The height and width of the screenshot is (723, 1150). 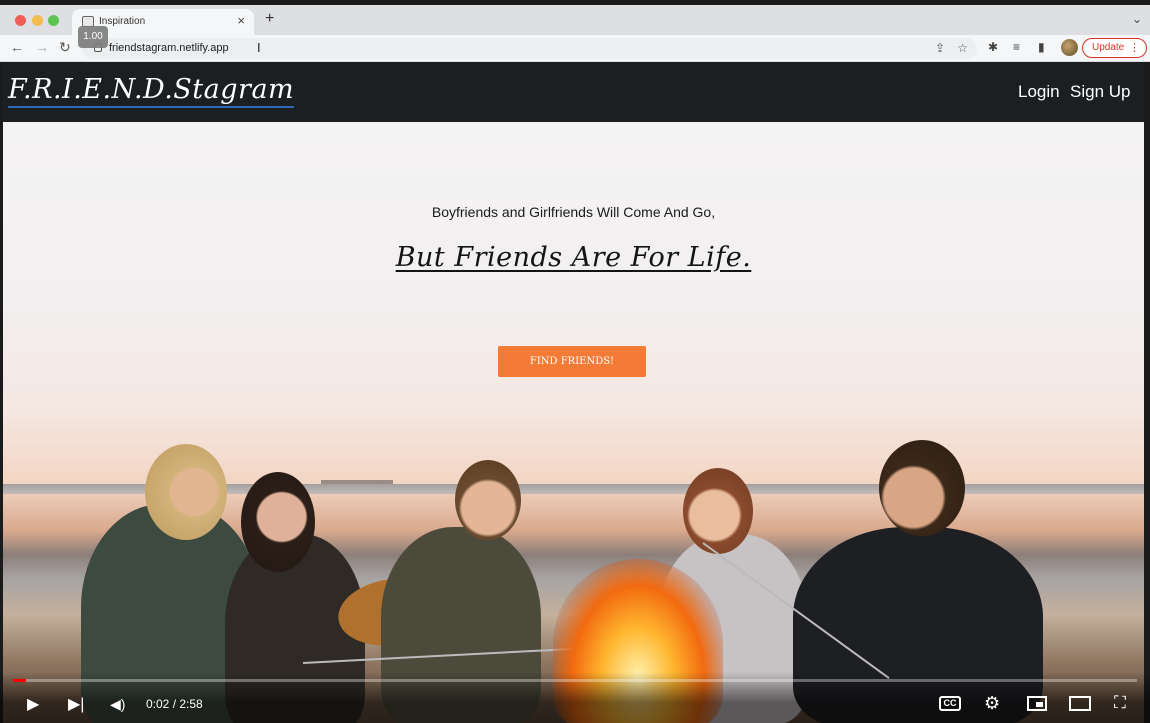 I want to click on signup-link: Sign Up, so click(x=1100, y=92).